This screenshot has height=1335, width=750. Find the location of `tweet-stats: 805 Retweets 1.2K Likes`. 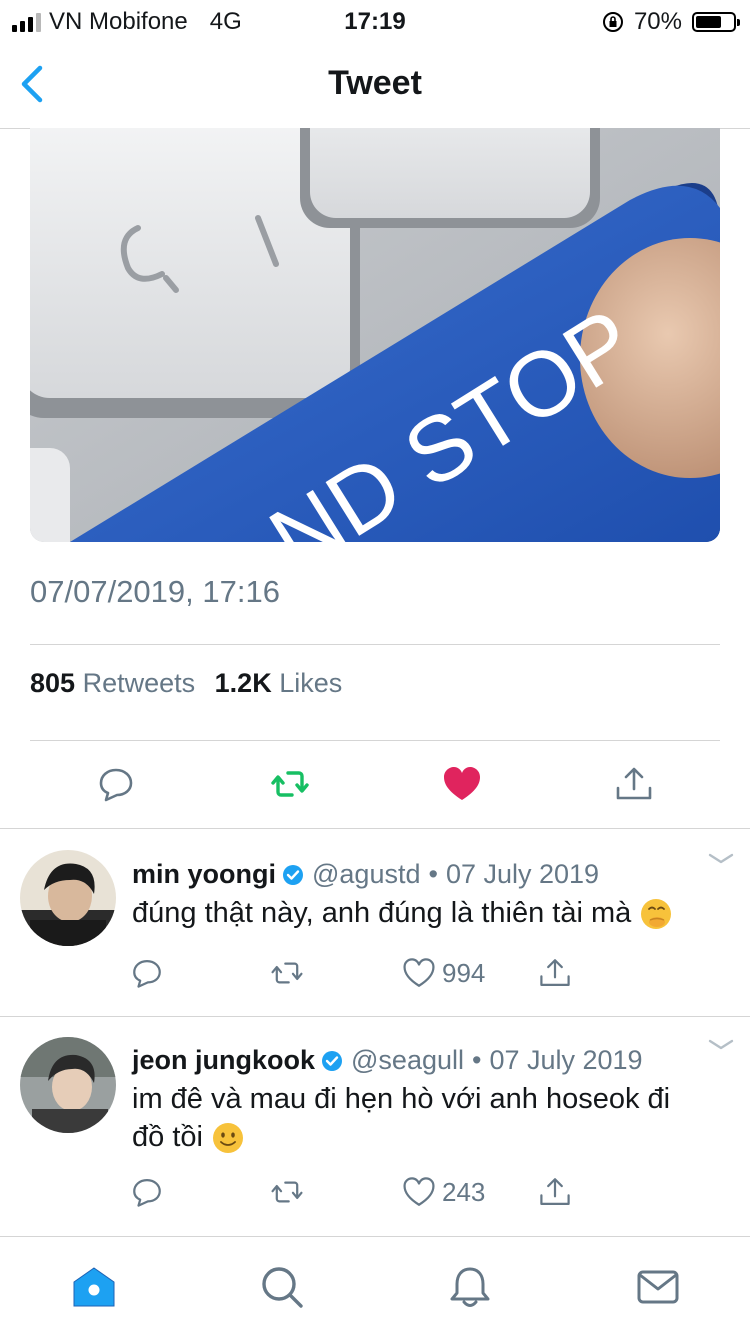

tweet-stats: 805 Retweets 1.2K Likes is located at coordinates (192, 683).